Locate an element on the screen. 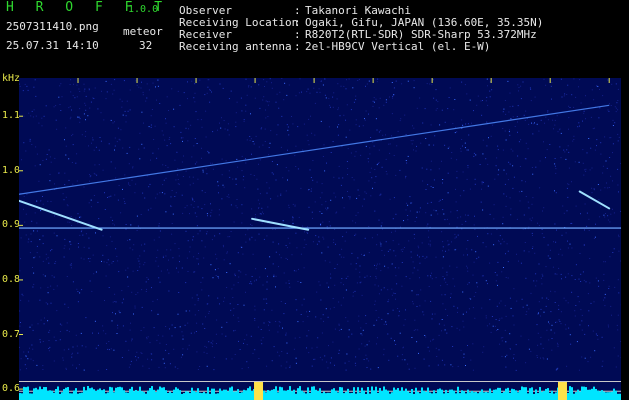 The width and height of the screenshot is (629, 400). antenna-label: Receiving antenna is located at coordinates (235, 46).